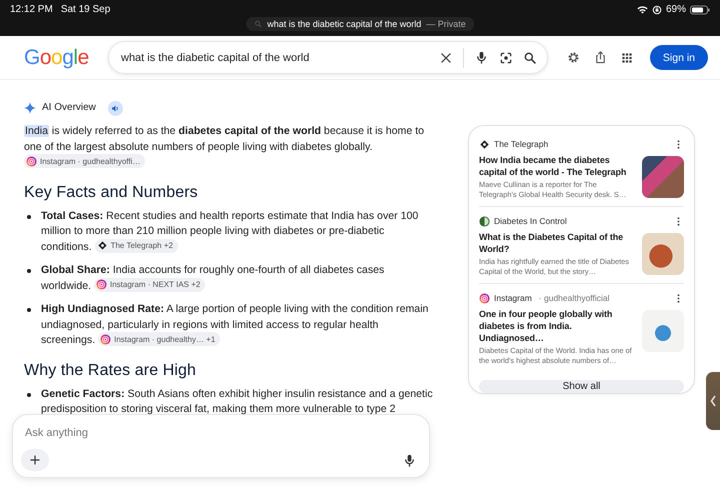  What do you see at coordinates (556, 243) in the screenshot?
I see `result-title: What is the Diabetes Capital of the World?` at bounding box center [556, 243].